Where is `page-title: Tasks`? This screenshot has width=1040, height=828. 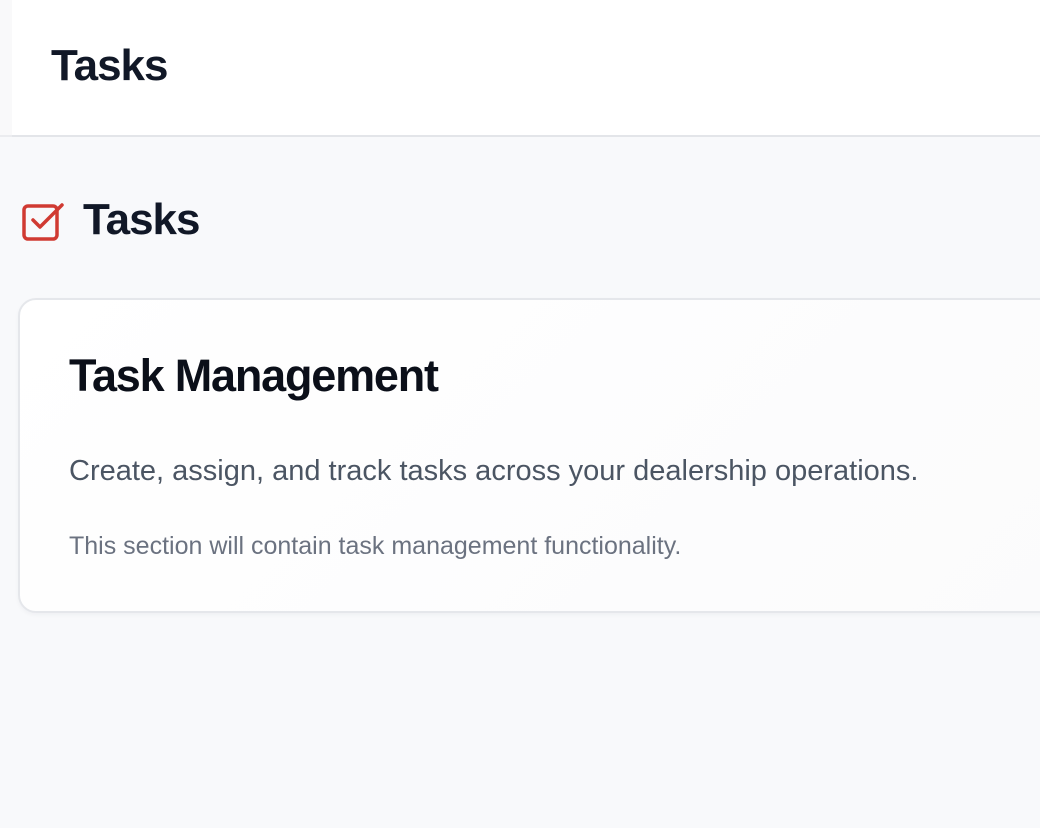 page-title: Tasks is located at coordinates (141, 219).